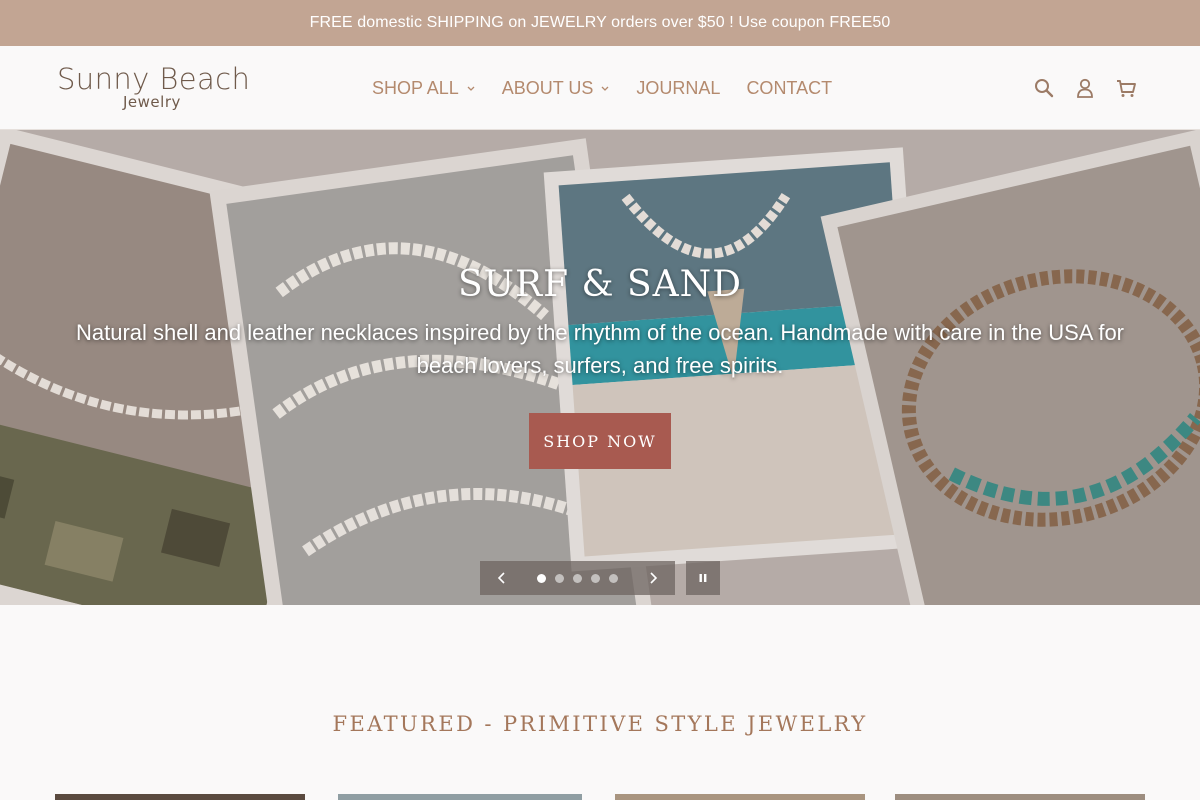  I want to click on hero-title: SURF & SAND, so click(600, 284).